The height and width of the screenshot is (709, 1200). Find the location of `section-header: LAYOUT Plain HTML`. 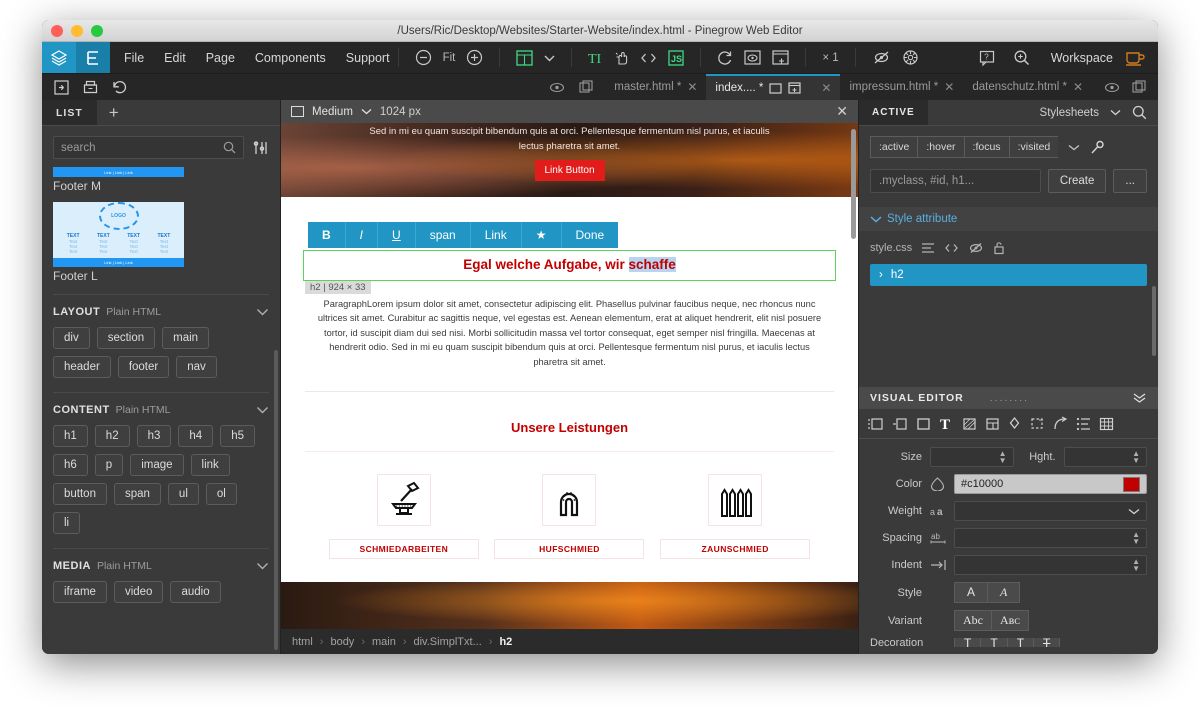

section-header: LAYOUT Plain HTML is located at coordinates (161, 312).